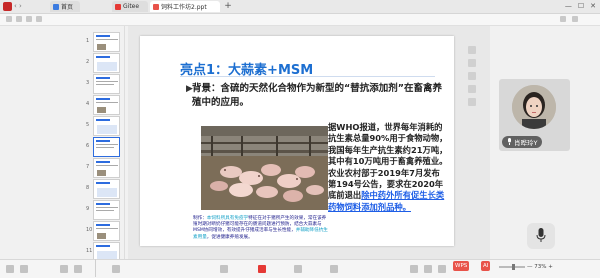 This screenshot has height=278, width=600. What do you see at coordinates (88, 167) in the screenshot?
I see `slide-thumbnail-number: 7` at bounding box center [88, 167].